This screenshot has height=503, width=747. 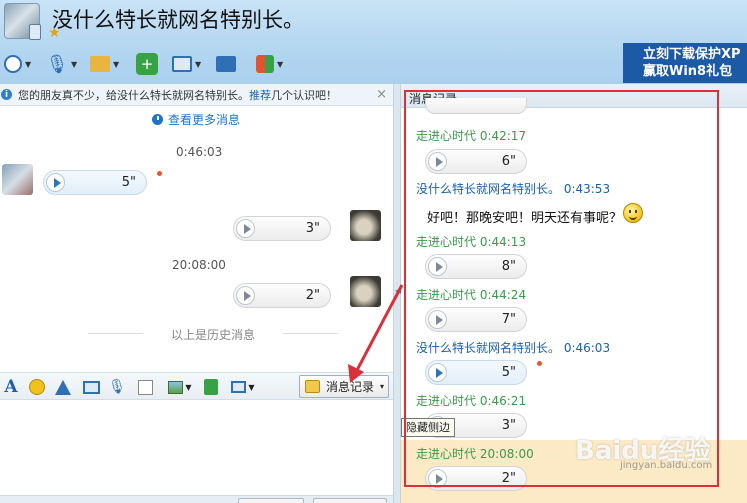 What do you see at coordinates (685, 63) in the screenshot?
I see `ad-banner: 立刻下载保护XP 赢取Win8礼包` at bounding box center [685, 63].